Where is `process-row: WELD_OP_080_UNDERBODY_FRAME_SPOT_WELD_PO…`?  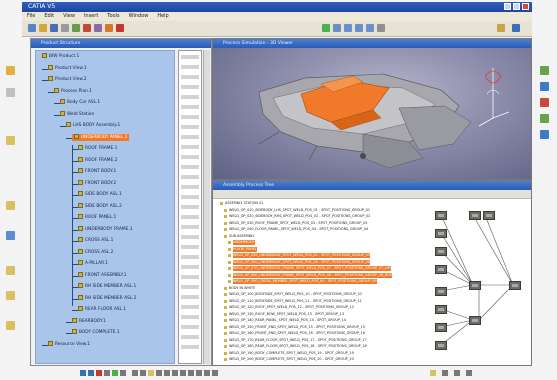 process-row: WELD_OP_080_UNDERBODY_FRAME_SPOT_WELD_PO… is located at coordinates (312, 275).